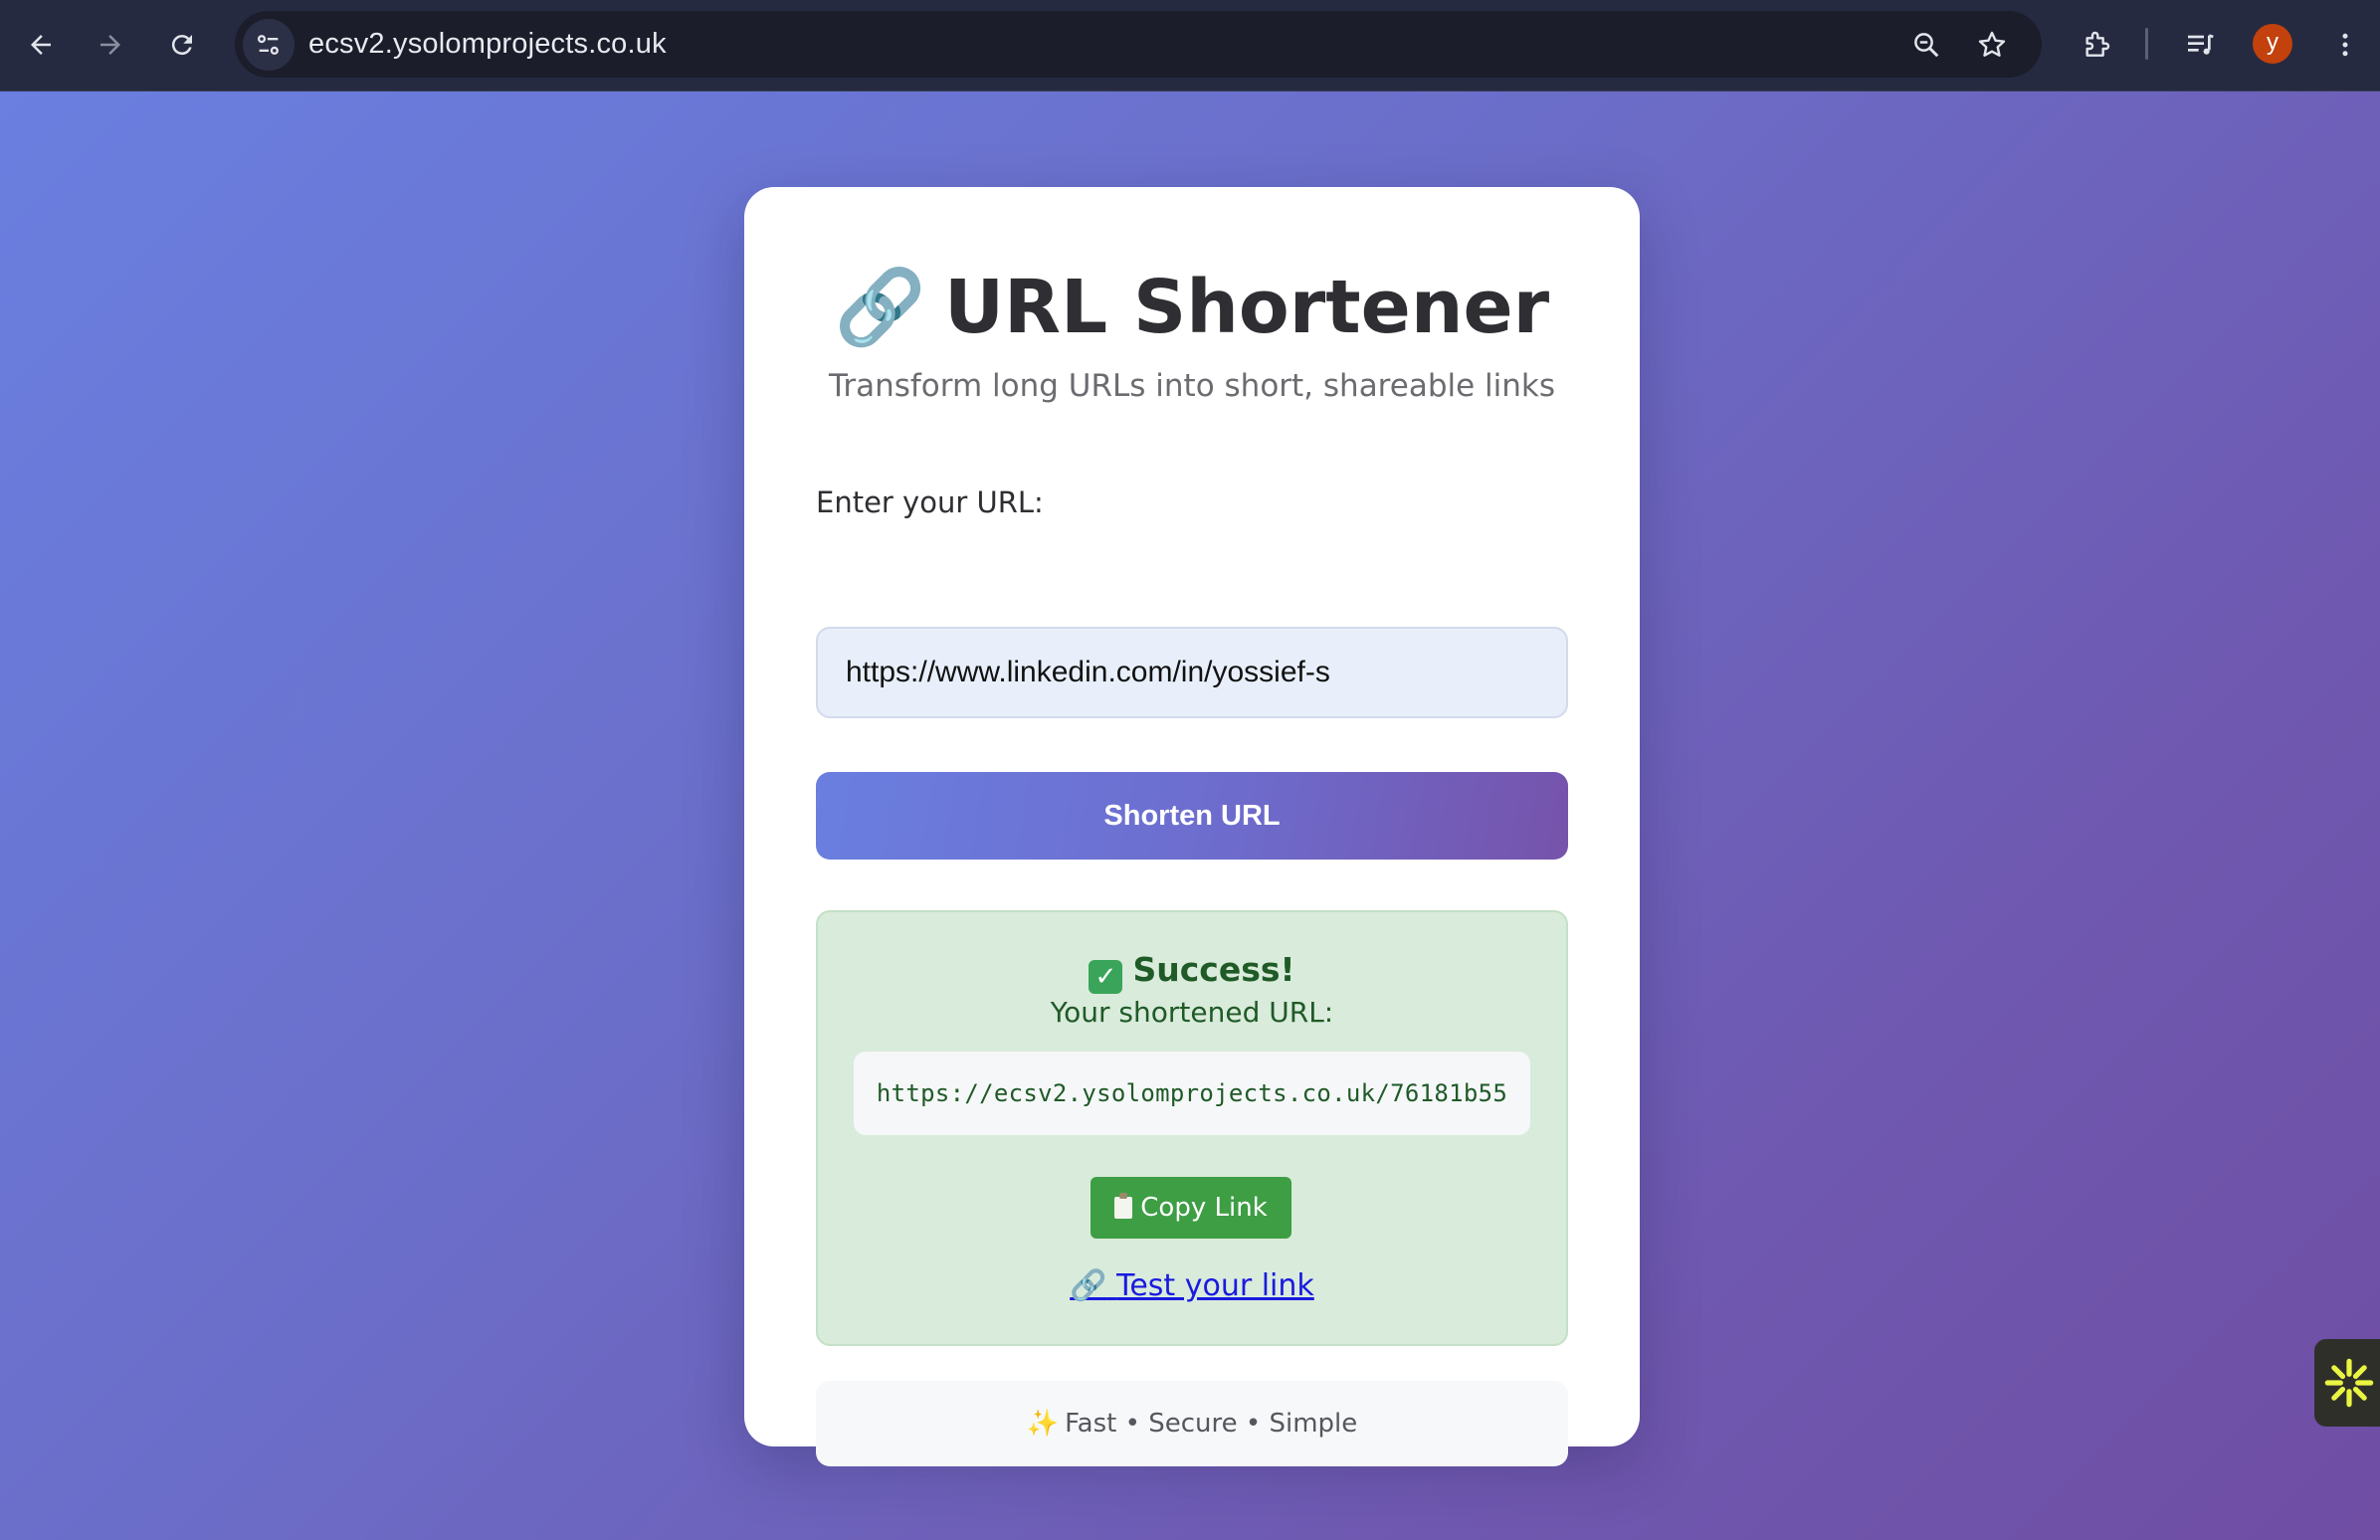 This screenshot has width=2380, height=1540. Describe the element at coordinates (1138, 44) in the screenshot. I see `address-bar: ecsv2.ysolomprojects.co.uk` at that location.